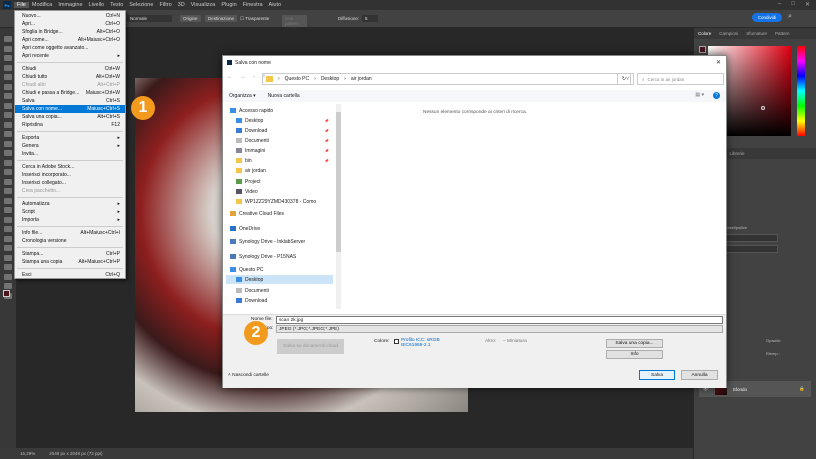 The height and width of the screenshot is (459, 816). I want to click on thumbnail-checkbox: – Miniatura, so click(515, 341).